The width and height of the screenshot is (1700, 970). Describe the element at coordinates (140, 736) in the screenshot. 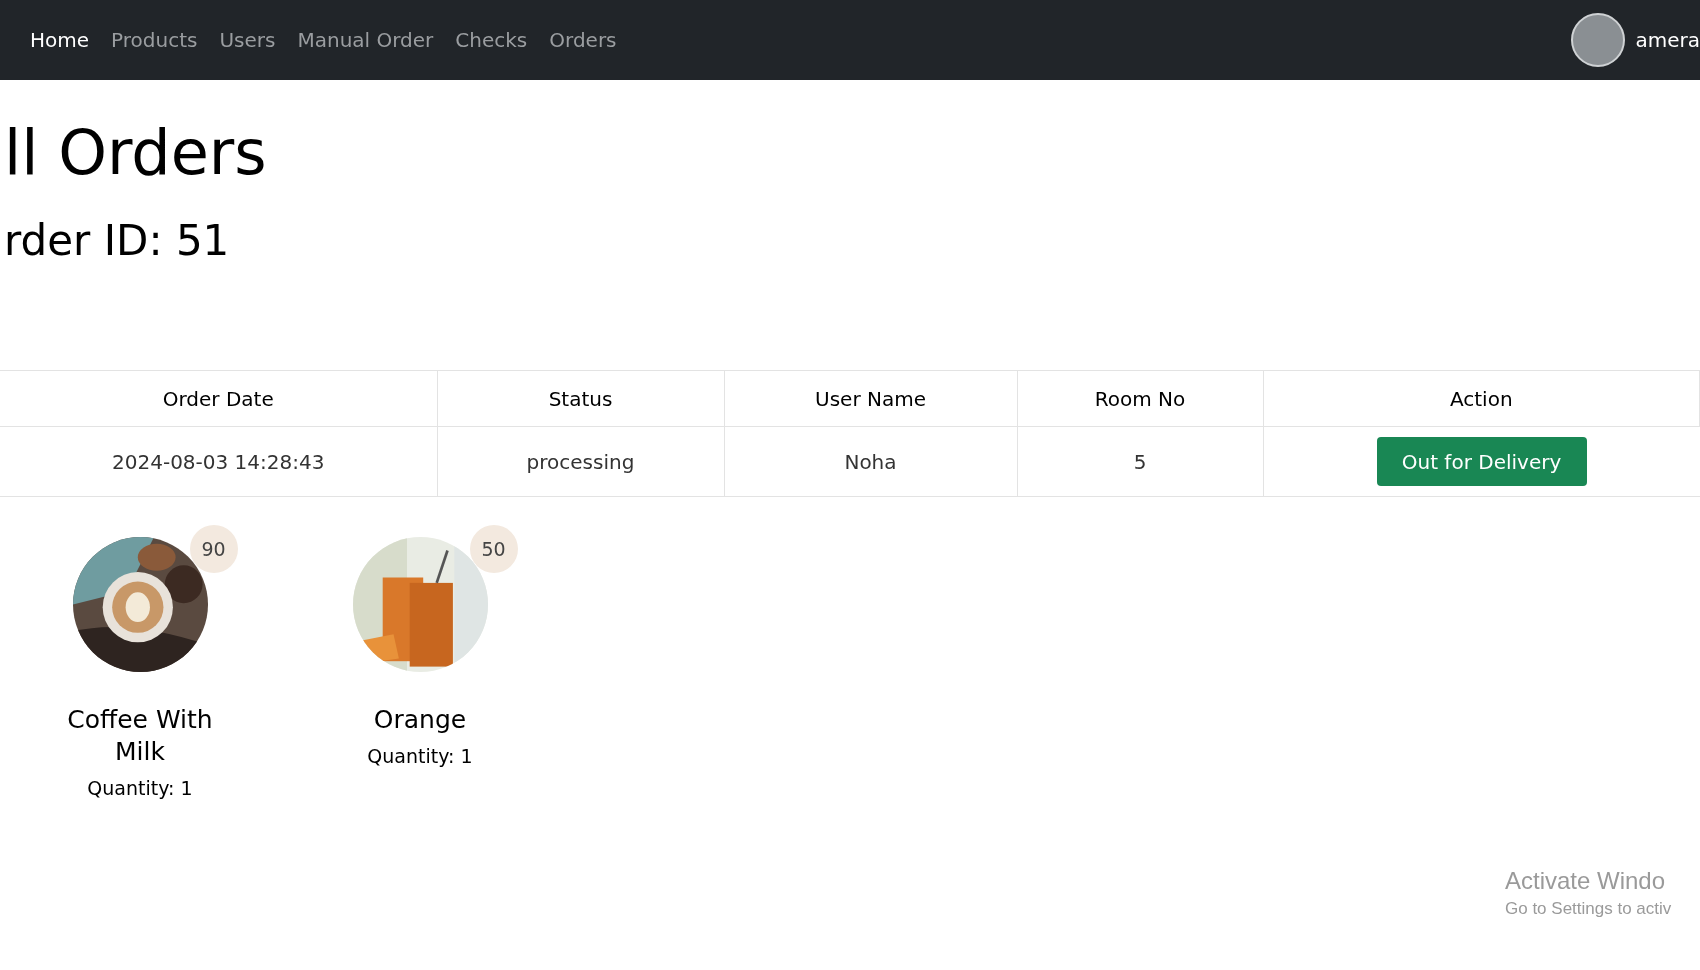

I see `item-name: Coffee With Milk` at that location.